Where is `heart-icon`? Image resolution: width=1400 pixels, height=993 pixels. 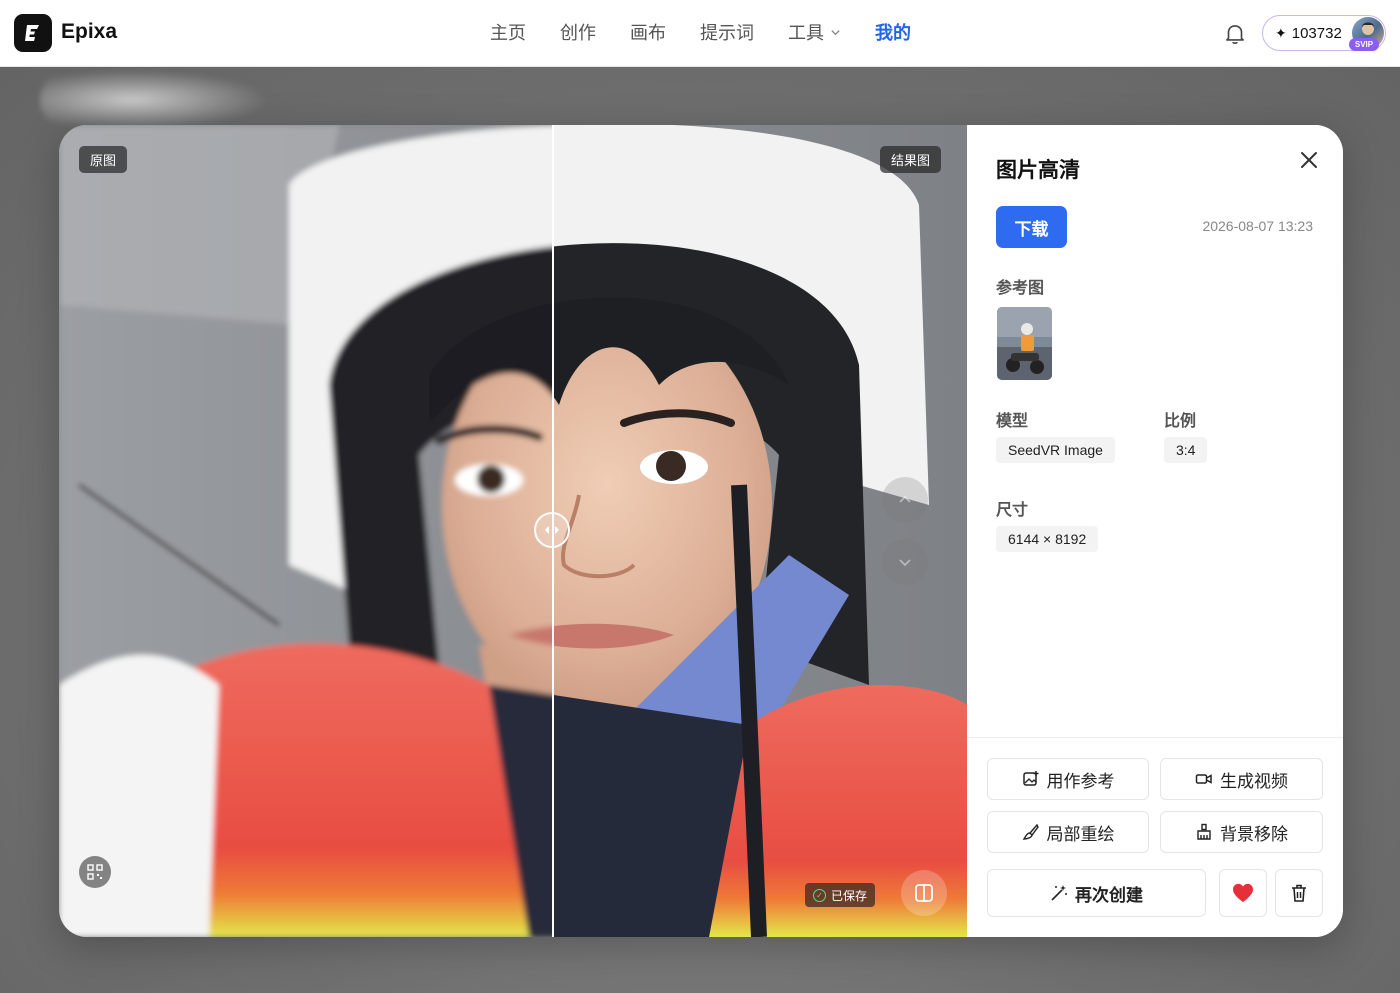 heart-icon is located at coordinates (1243, 893).